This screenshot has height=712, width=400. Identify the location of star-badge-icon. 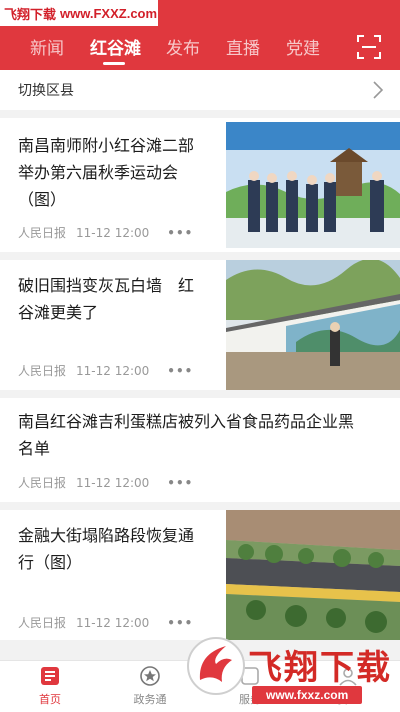
(150, 676).